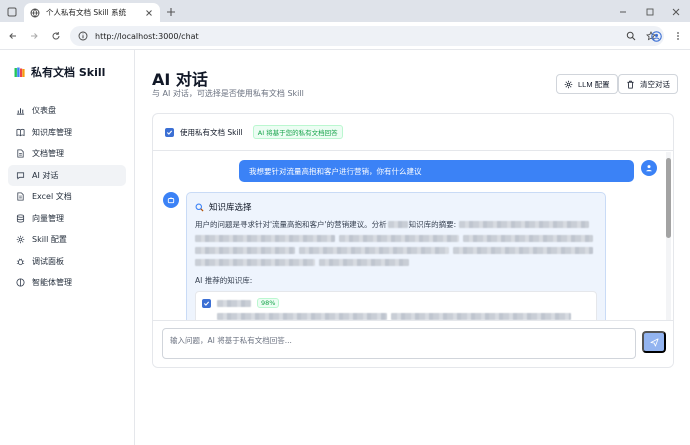  I want to click on sidebar-item-label: 文档管理, so click(48, 153).